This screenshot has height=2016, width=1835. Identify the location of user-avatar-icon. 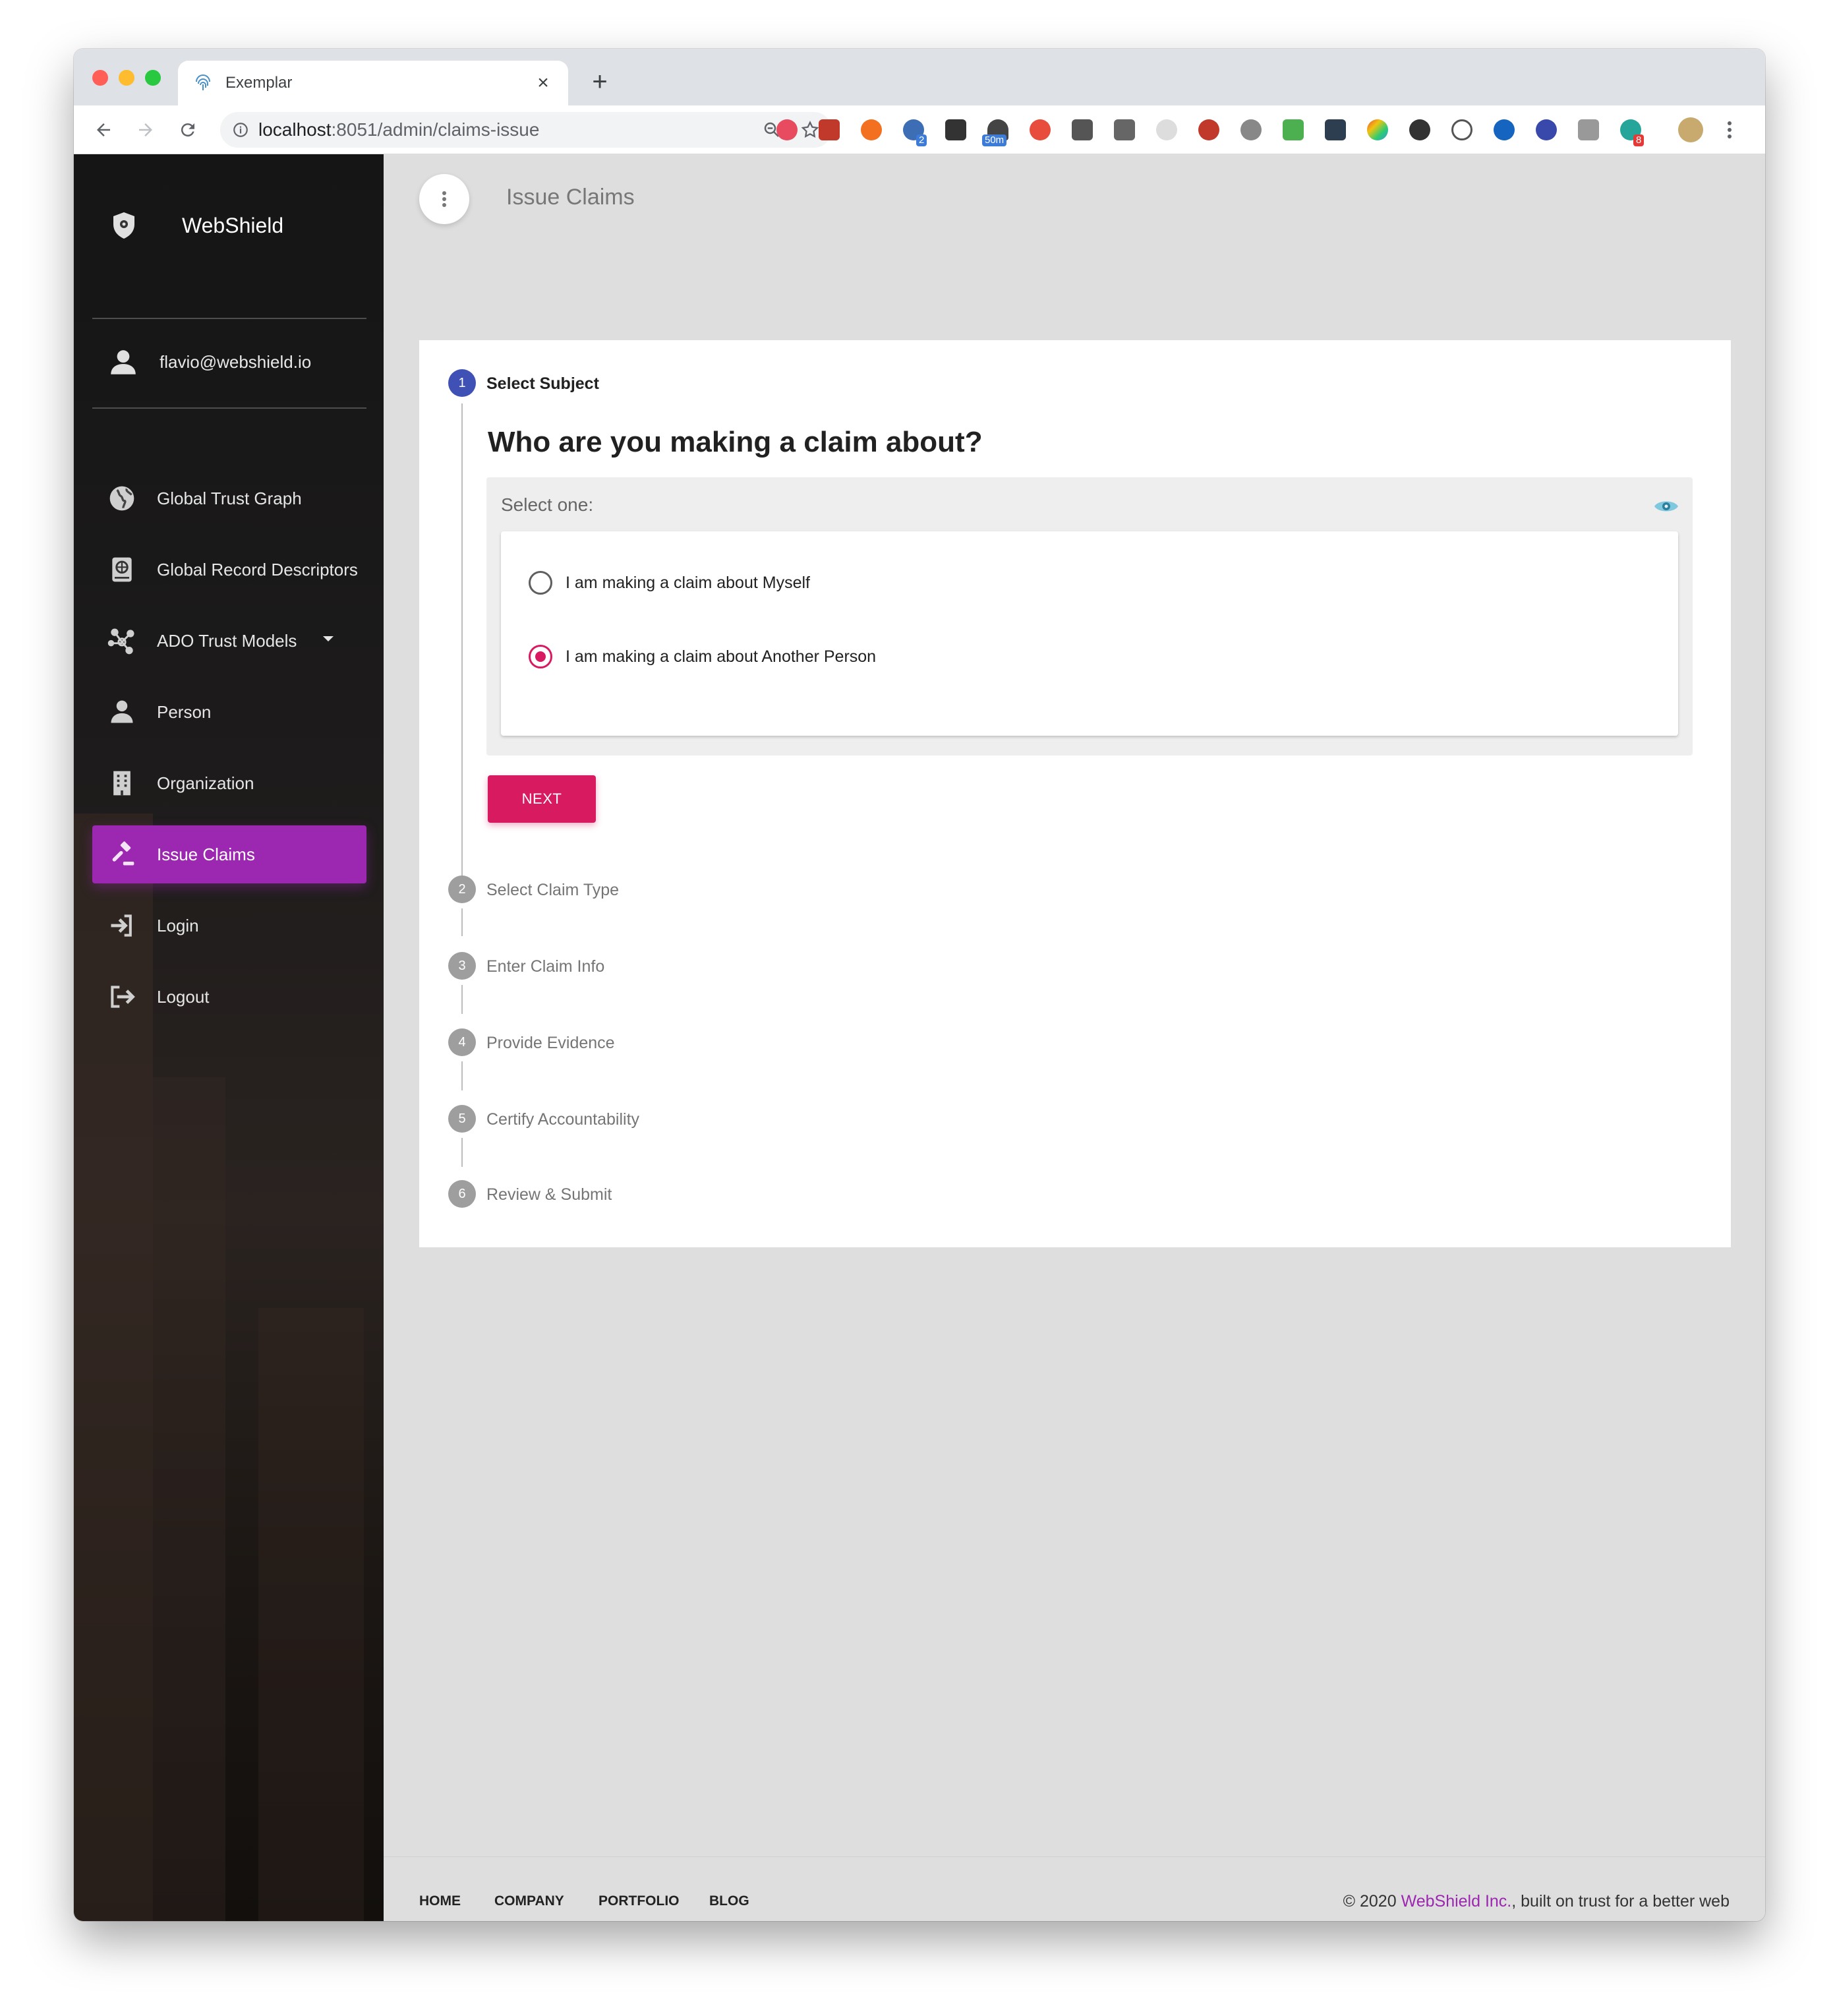
(123, 362).